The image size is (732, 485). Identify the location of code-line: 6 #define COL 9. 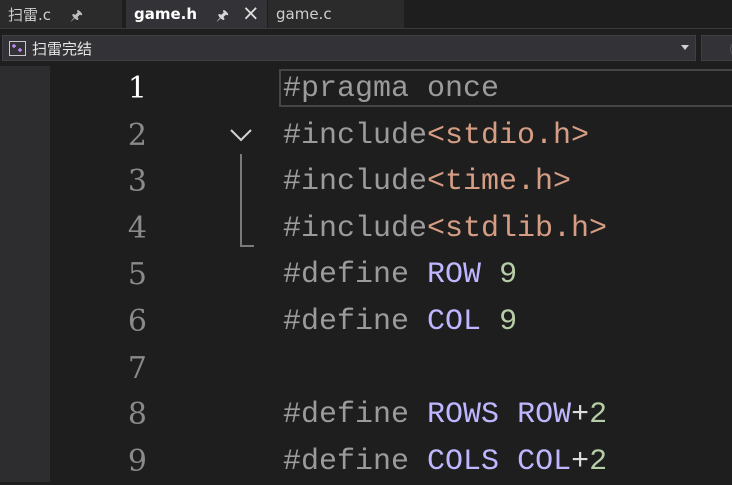
(366, 322).